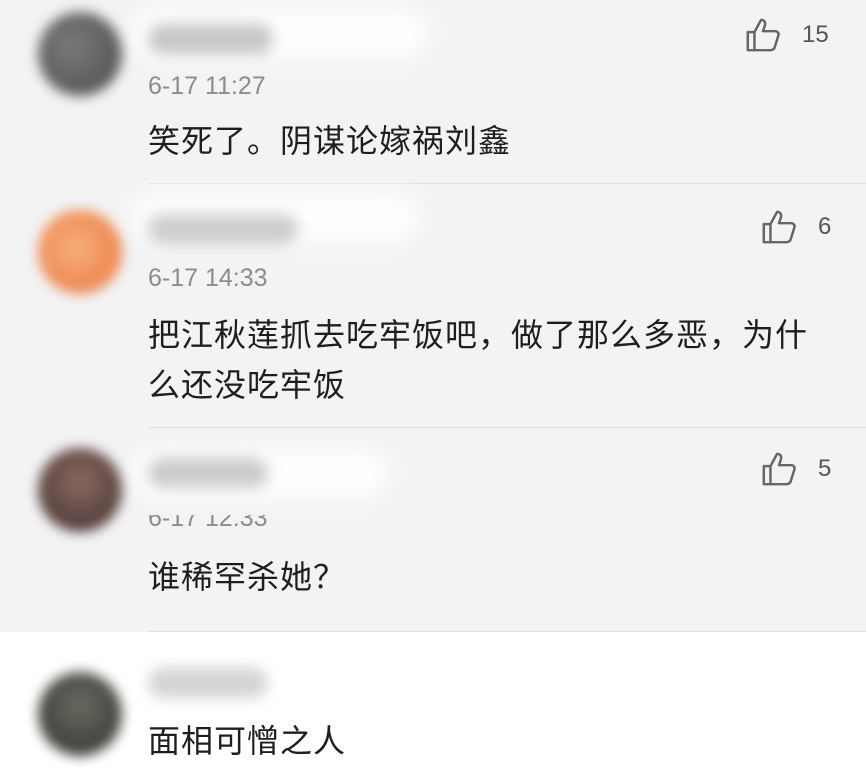 The image size is (866, 772). I want to click on comment-time: 6-17 14:33, so click(208, 278).